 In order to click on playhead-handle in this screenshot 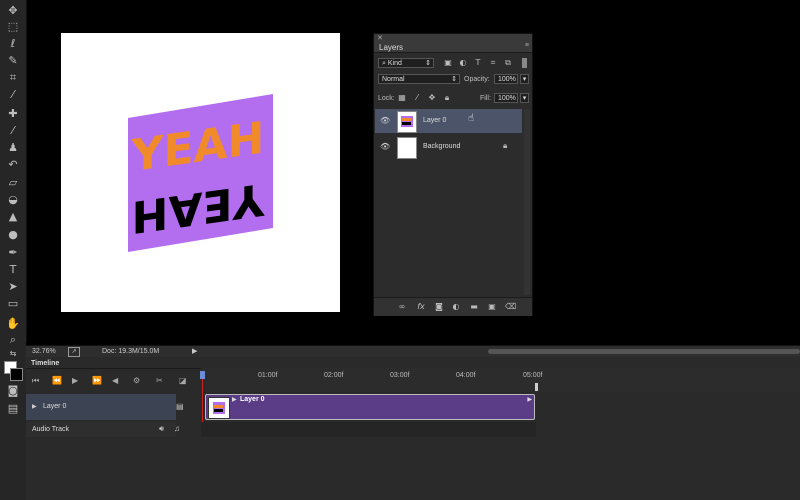, I will do `click(202, 375)`.